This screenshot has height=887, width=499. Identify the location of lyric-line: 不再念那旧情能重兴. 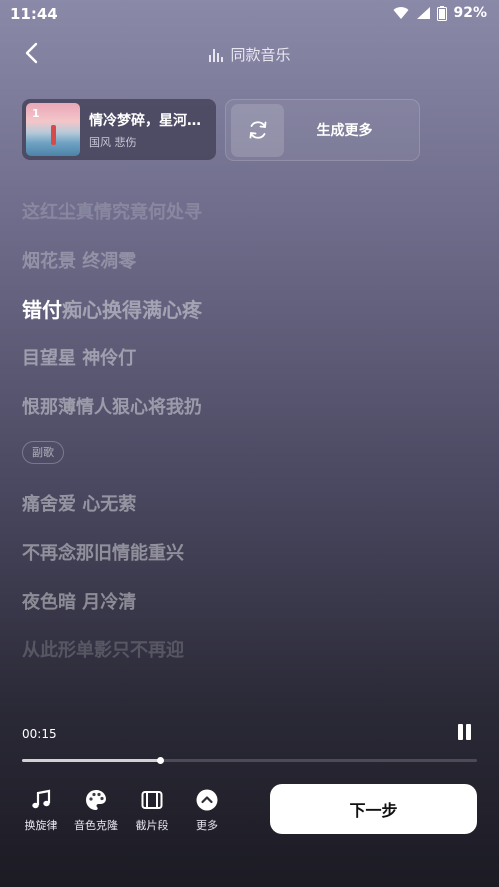
(103, 553).